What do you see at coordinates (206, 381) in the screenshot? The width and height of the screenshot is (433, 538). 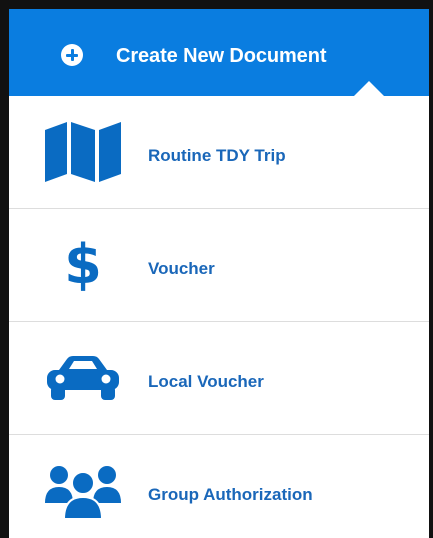 I see `menu-item-label: Local Voucher` at bounding box center [206, 381].